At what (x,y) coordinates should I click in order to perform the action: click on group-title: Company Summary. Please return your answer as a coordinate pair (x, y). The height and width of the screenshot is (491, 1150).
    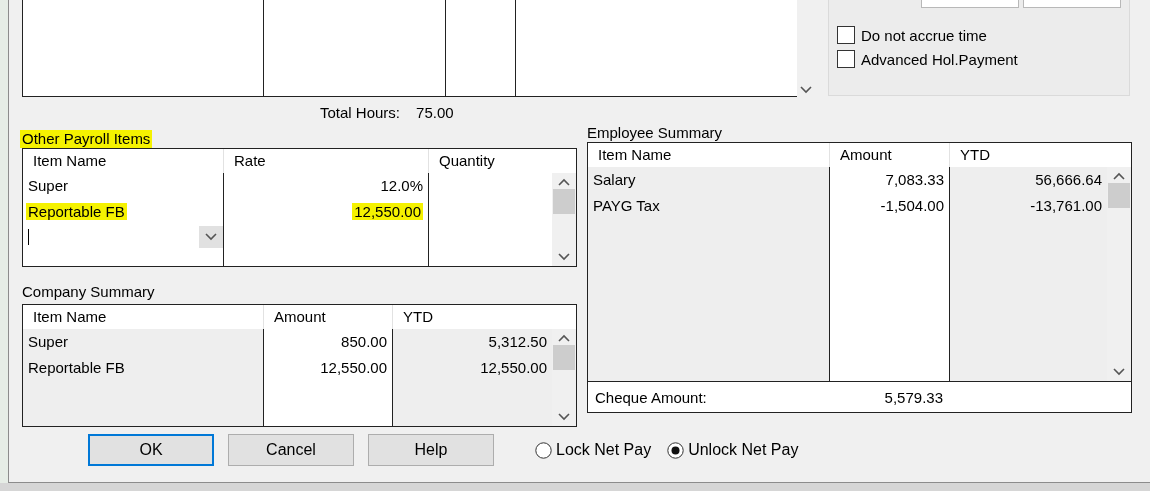
    Looking at the image, I should click on (88, 292).